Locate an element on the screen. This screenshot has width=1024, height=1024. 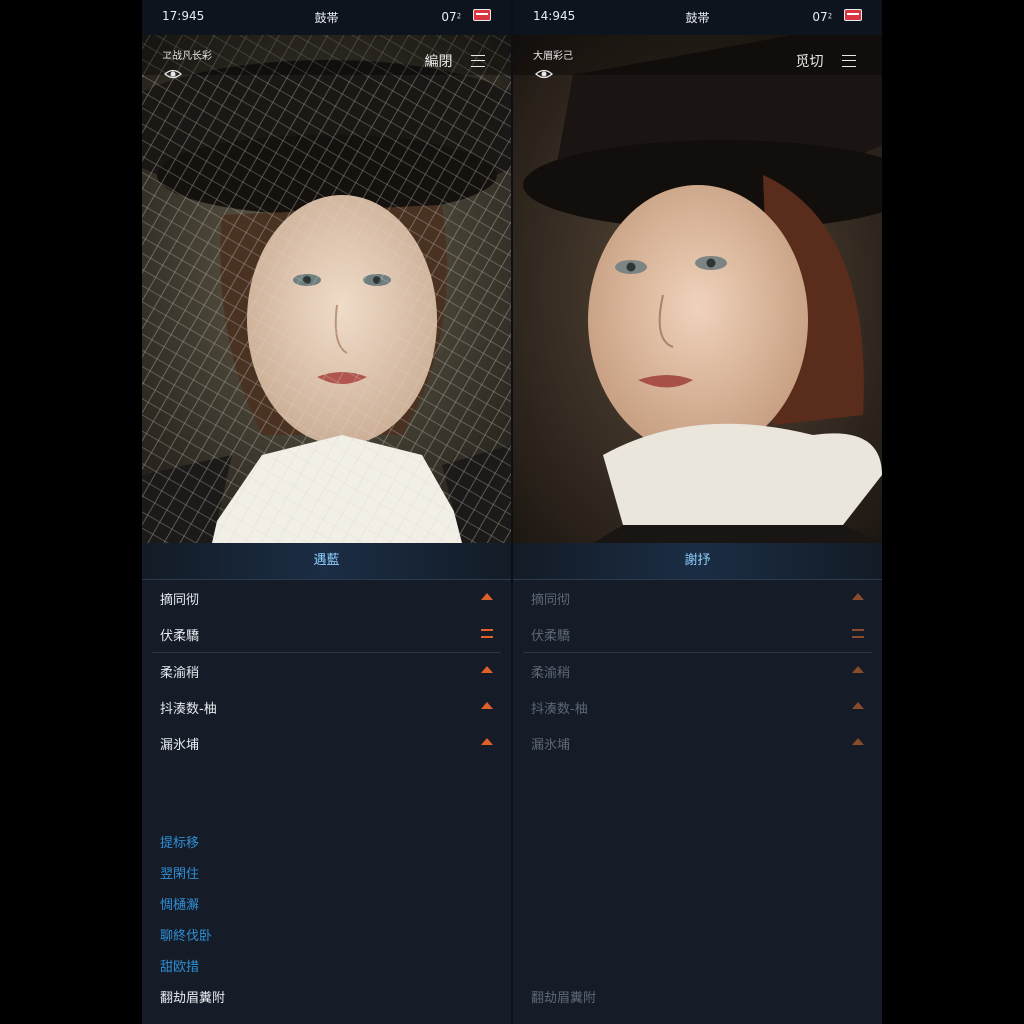
section-header: 遇藍 is located at coordinates (326, 561).